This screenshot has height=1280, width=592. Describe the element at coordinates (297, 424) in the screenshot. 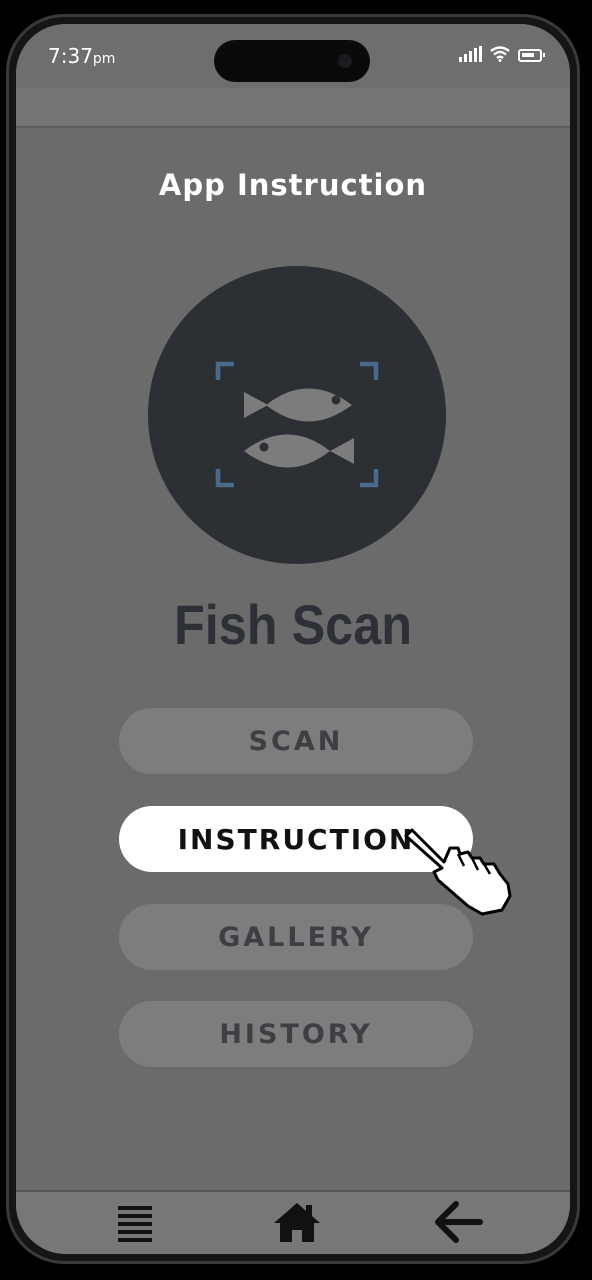

I see `fish-scan-icon` at that location.